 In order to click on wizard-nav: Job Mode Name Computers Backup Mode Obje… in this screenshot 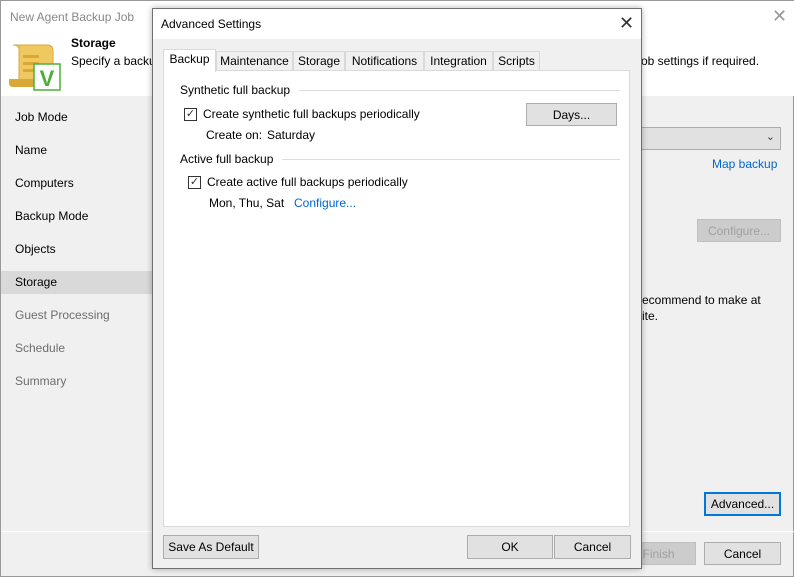, I will do `click(77, 313)`.